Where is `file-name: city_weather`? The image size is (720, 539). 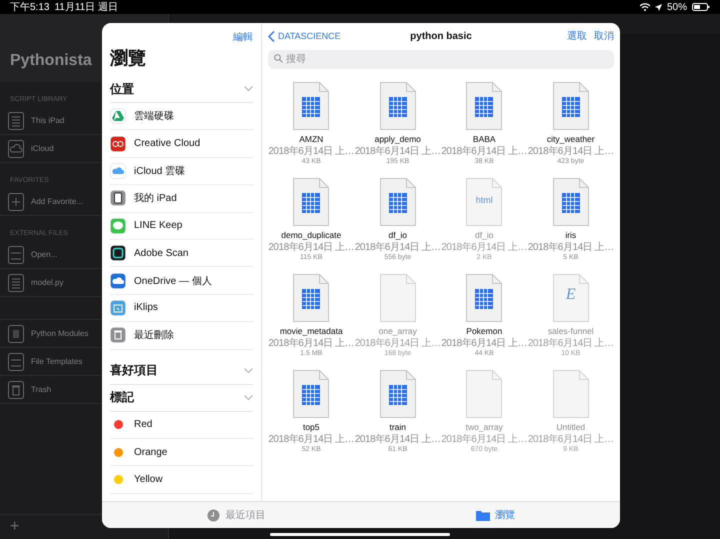
file-name: city_weather is located at coordinates (570, 139).